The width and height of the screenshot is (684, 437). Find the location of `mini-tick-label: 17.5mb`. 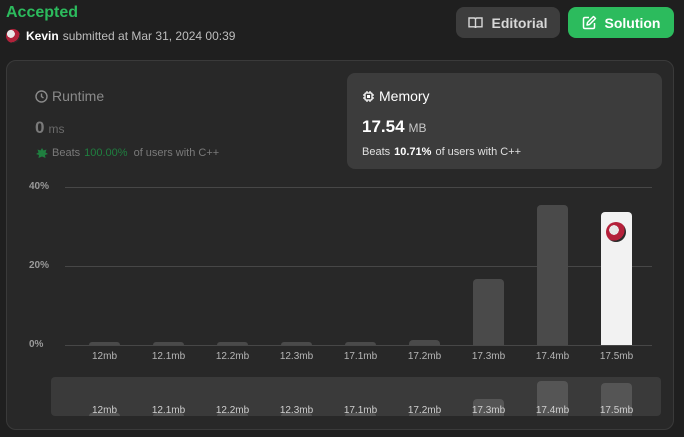

mini-tick-label: 17.5mb is located at coordinates (616, 410).